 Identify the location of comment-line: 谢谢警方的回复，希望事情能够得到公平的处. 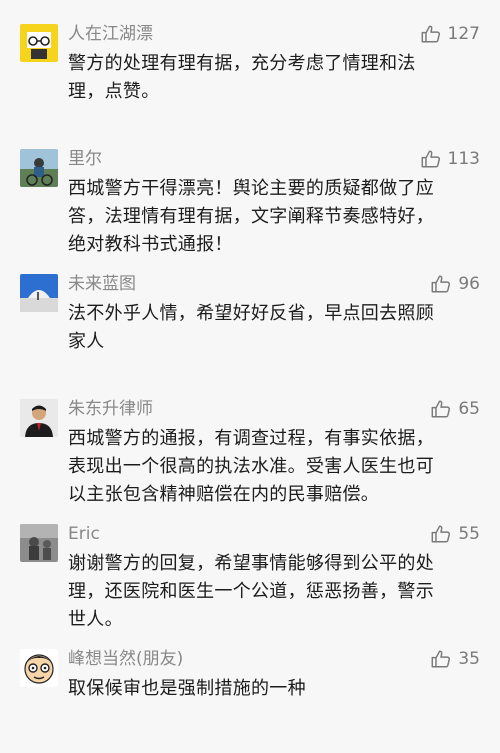
(251, 563).